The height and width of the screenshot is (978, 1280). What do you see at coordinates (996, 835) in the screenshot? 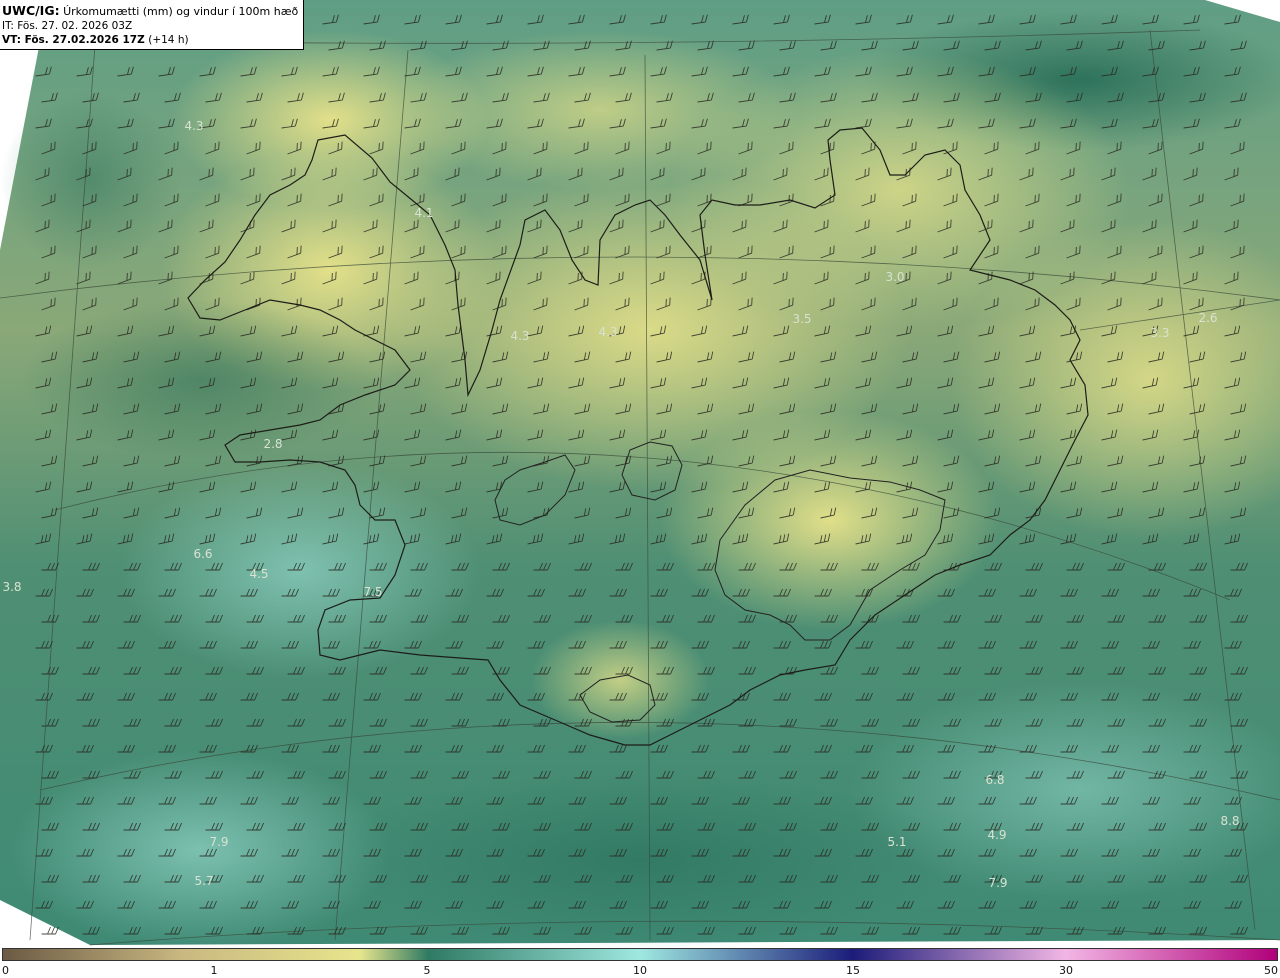
I see `value-label: 4.9` at bounding box center [996, 835].